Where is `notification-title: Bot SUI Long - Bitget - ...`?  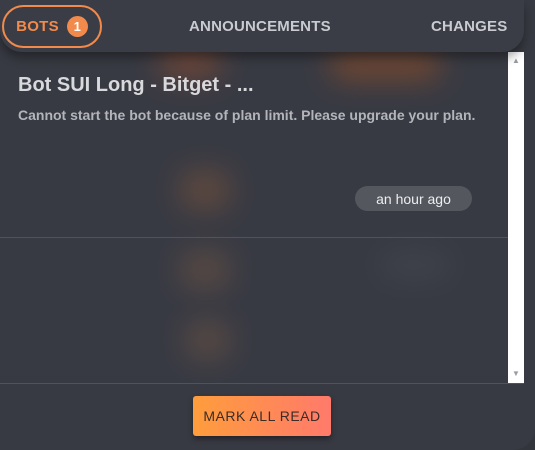 notification-title: Bot SUI Long - Bitget - ... is located at coordinates (136, 85).